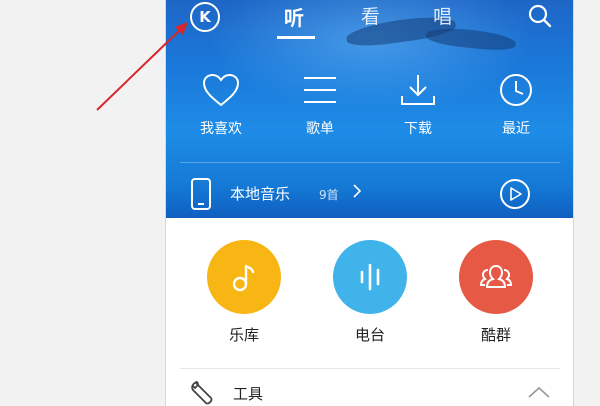  What do you see at coordinates (320, 129) in the screenshot?
I see `quick-action-label: 歌单` at bounding box center [320, 129].